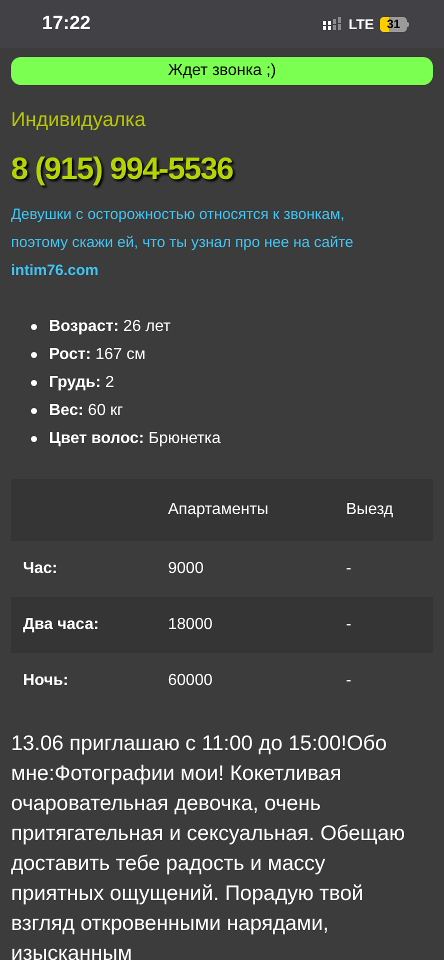 The width and height of the screenshot is (444, 960). I want to click on column-header: Апартаменты, so click(219, 510).